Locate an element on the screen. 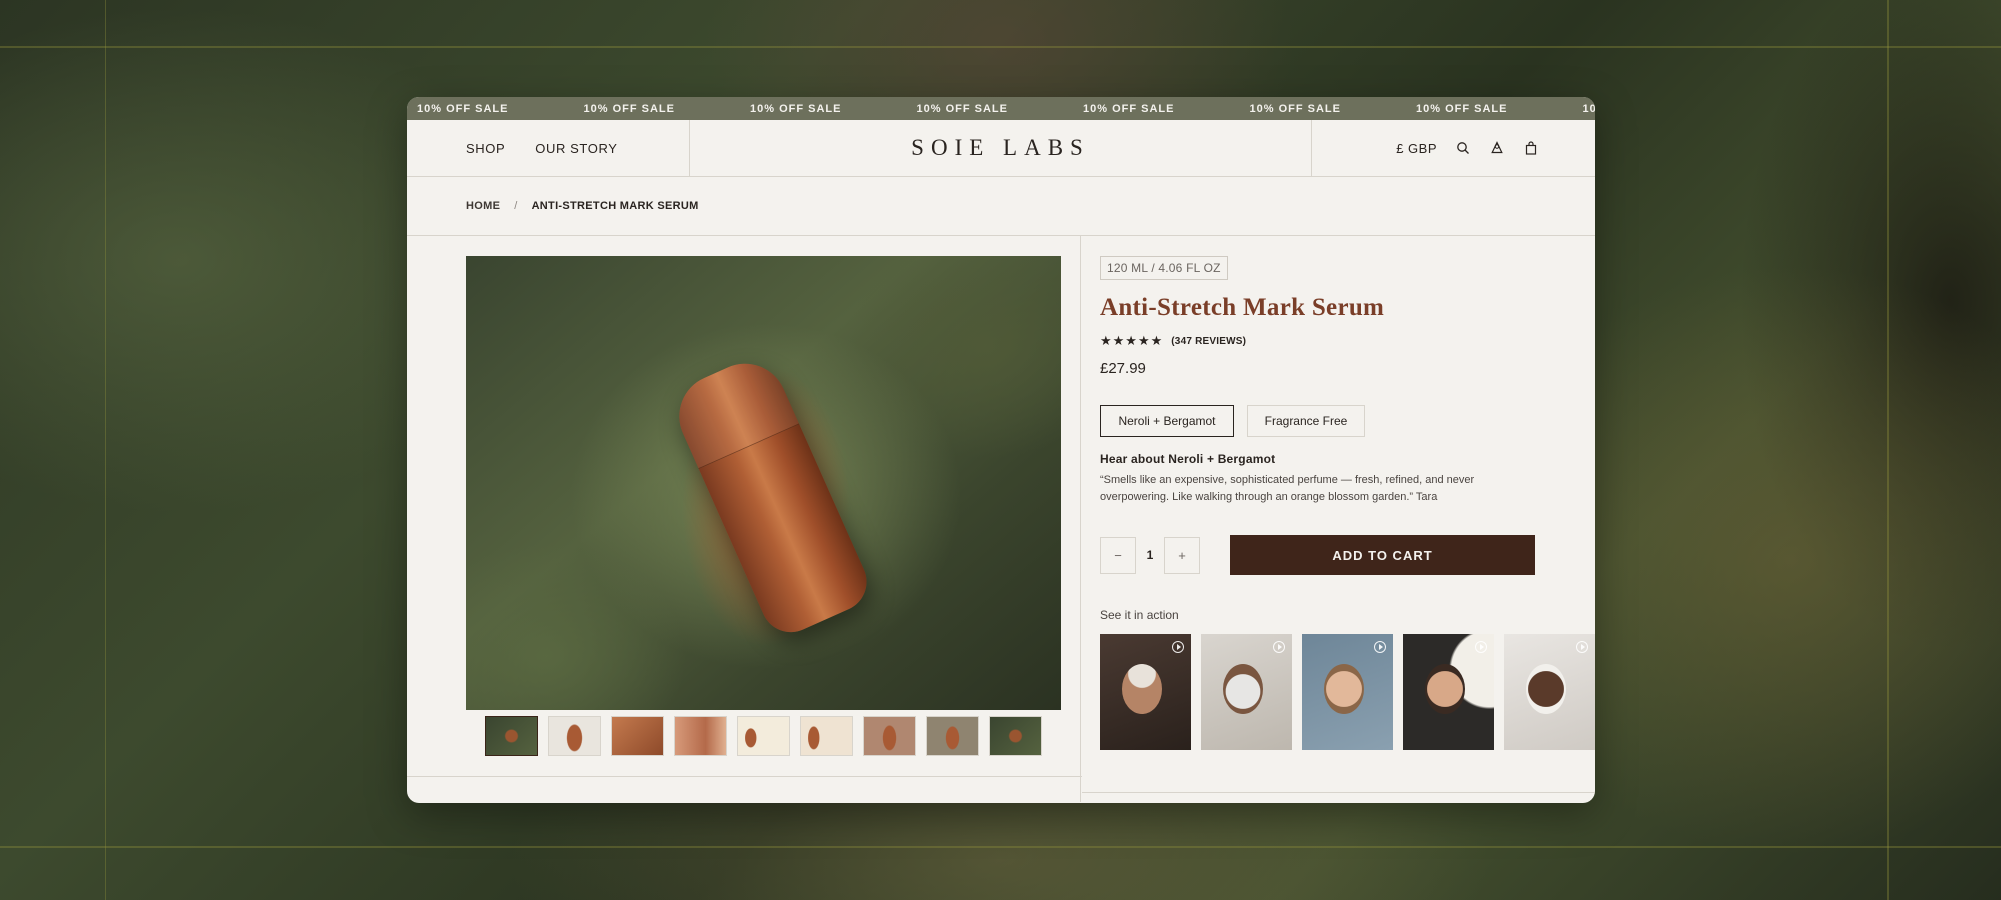 The image size is (2001, 900). product-price: £27.99 is located at coordinates (1123, 368).